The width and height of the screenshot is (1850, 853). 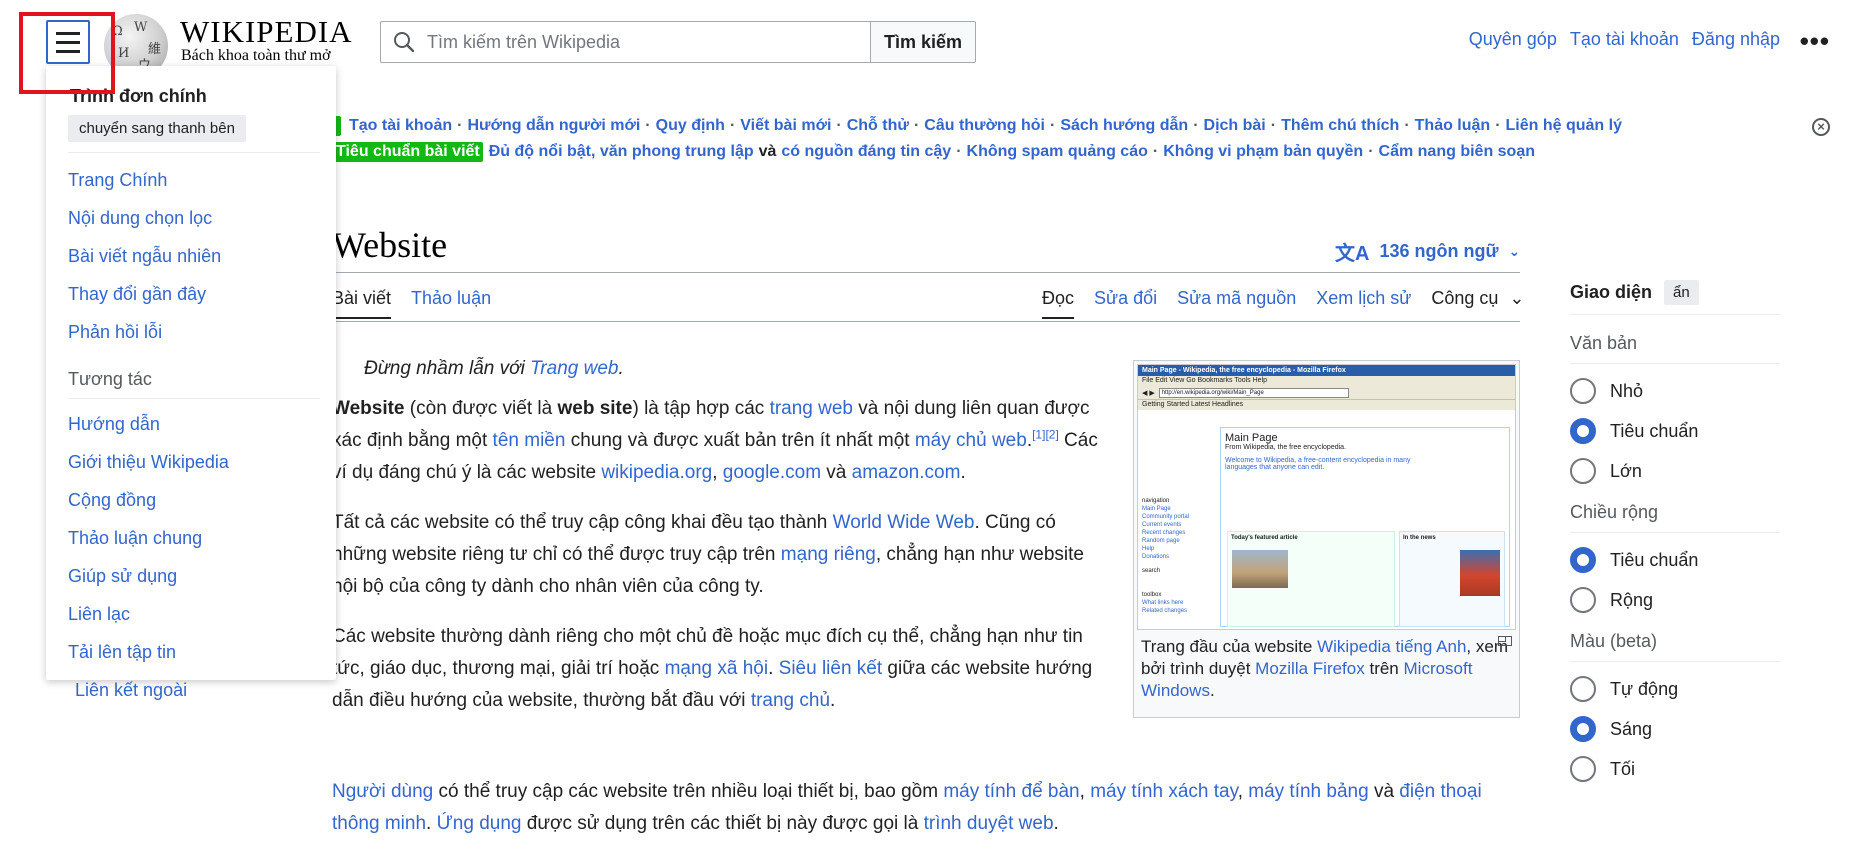 What do you see at coordinates (717, 668) in the screenshot?
I see `inline-link: mạng xã hội` at bounding box center [717, 668].